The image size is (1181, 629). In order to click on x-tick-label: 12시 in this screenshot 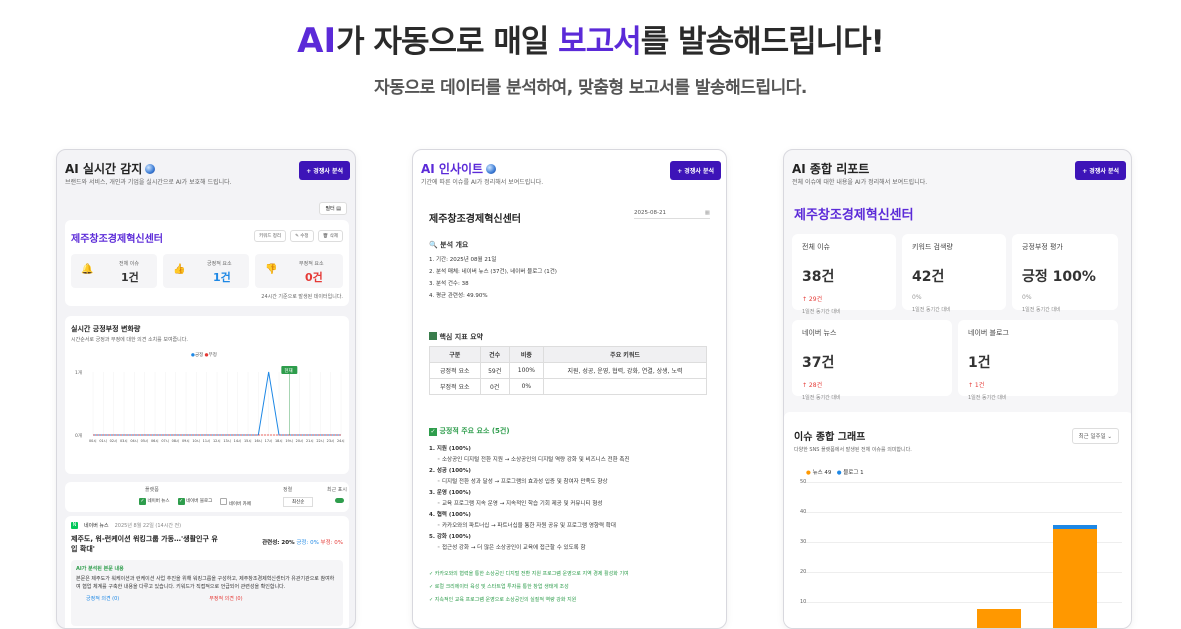, I will do `click(216, 441)`.